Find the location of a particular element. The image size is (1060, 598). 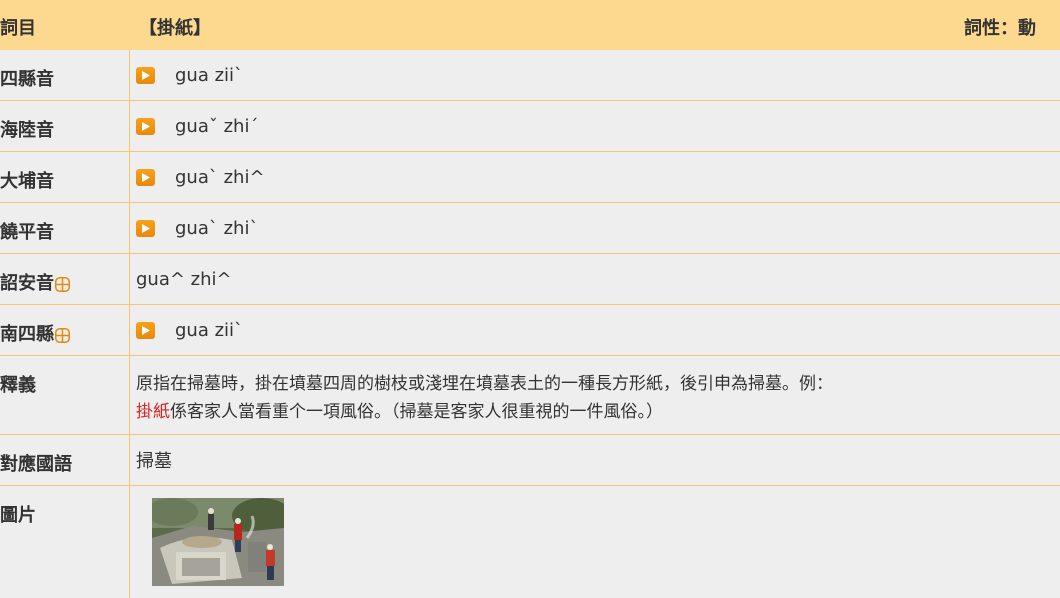

dialect-label: 海陸音 is located at coordinates (65, 126).